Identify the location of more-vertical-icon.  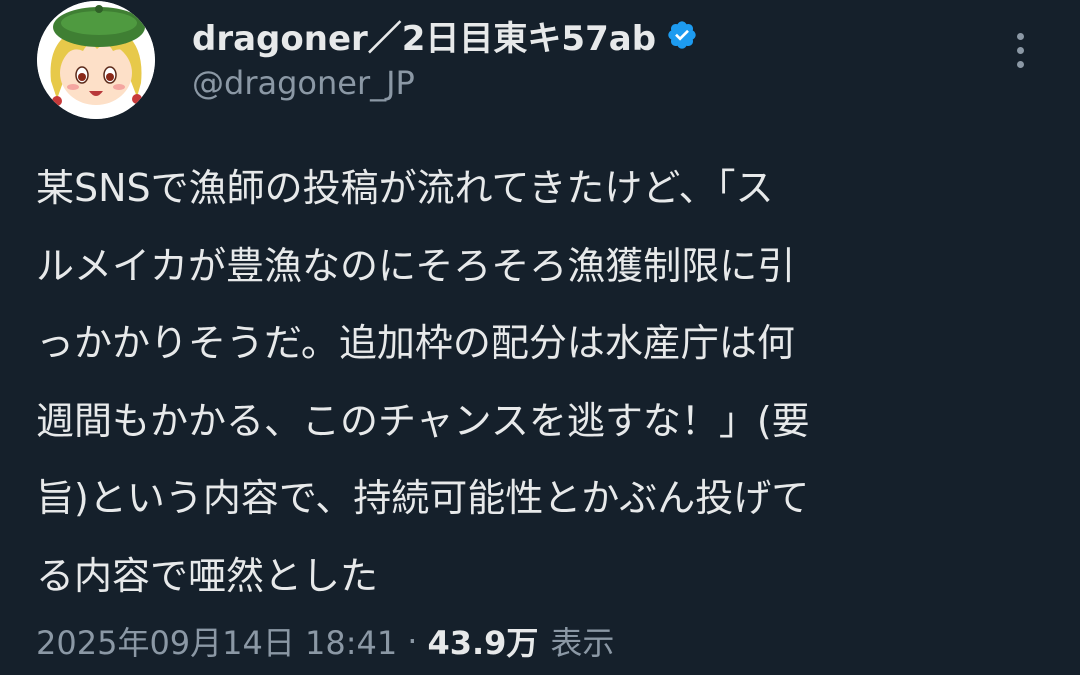
(1020, 50).